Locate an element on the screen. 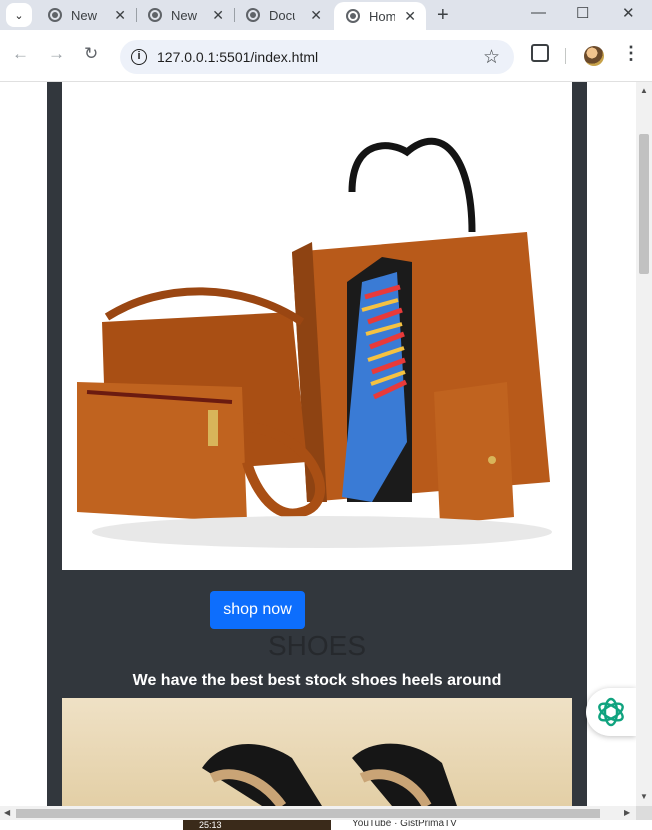 Image resolution: width=652 pixels, height=830 pixels. assistant-floating-button is located at coordinates (611, 712).